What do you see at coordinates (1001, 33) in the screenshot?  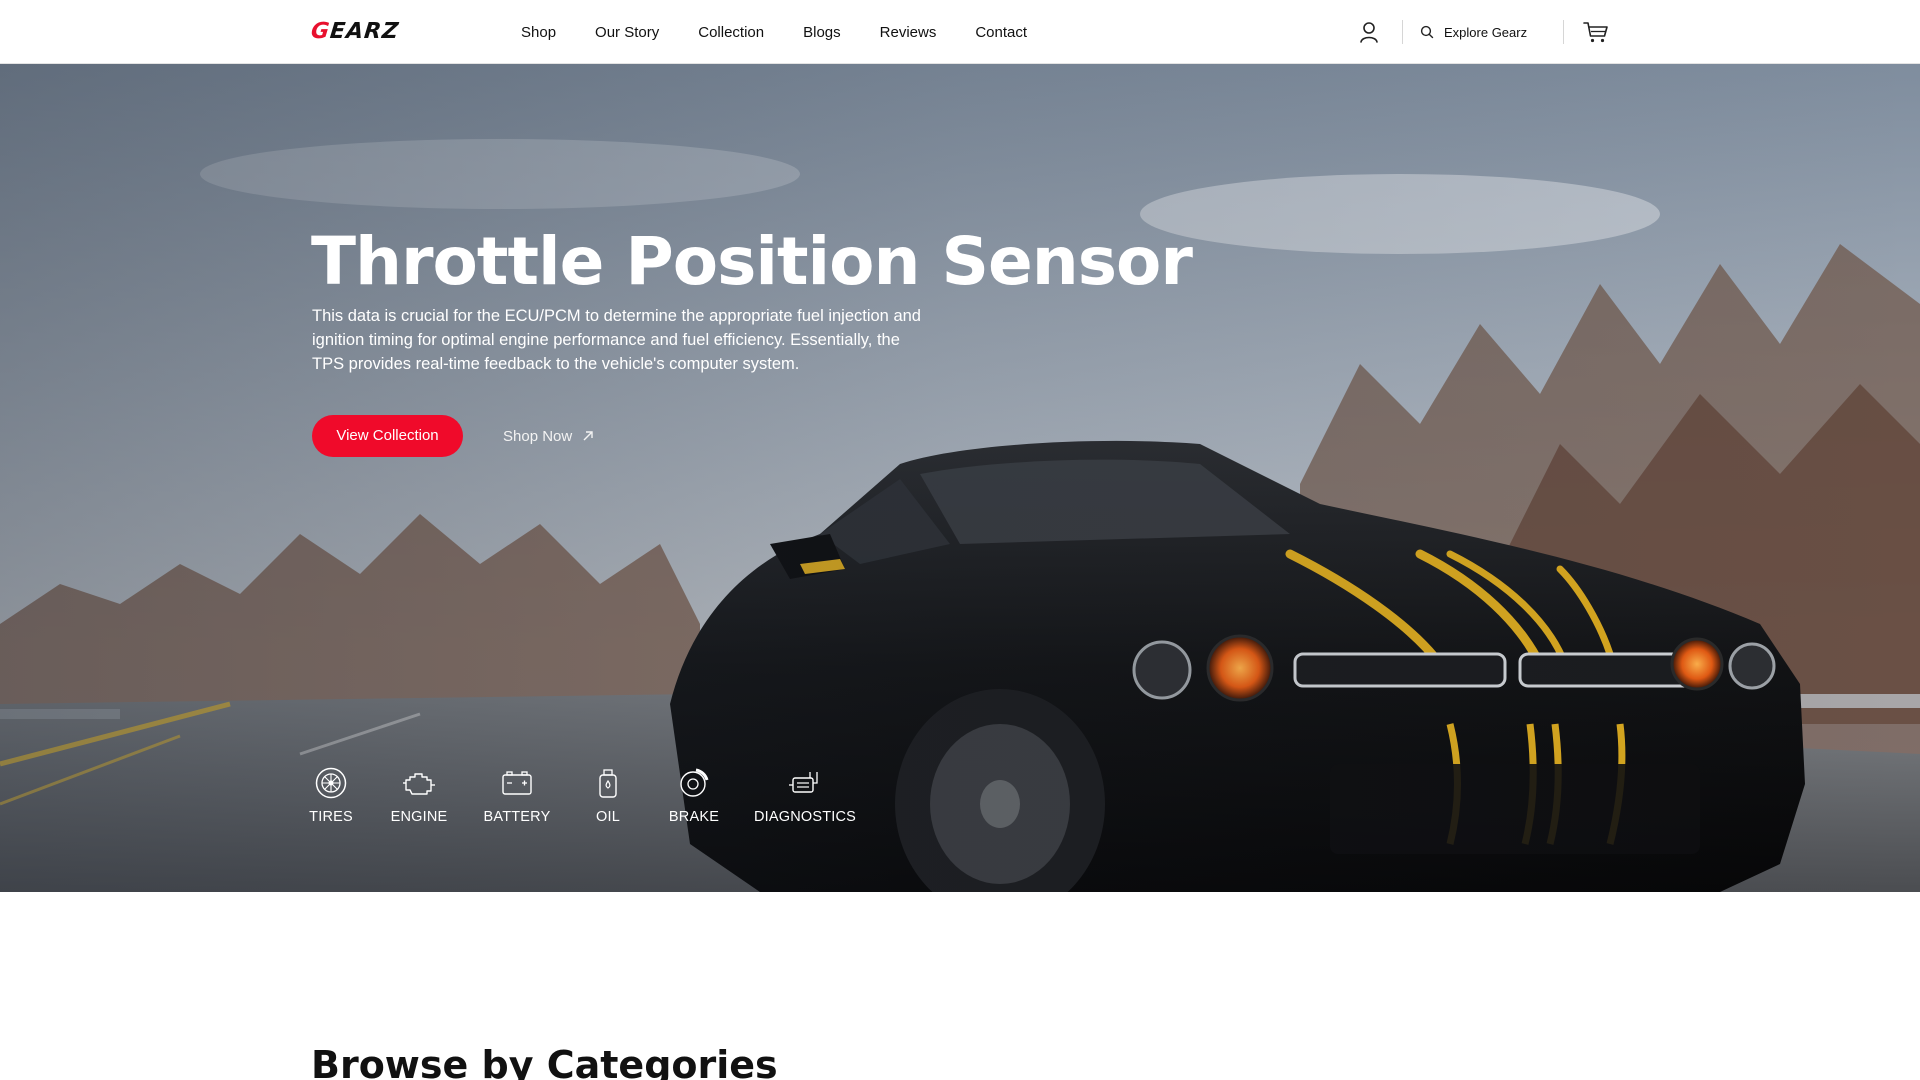 I see `nav-link-contact: Contact` at bounding box center [1001, 33].